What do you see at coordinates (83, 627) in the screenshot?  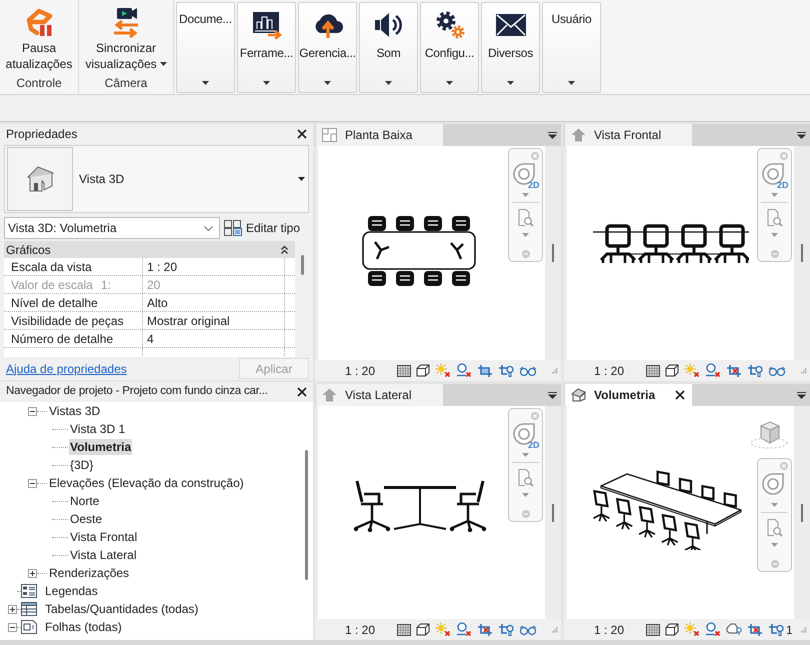 I see `tree-item: Folhas (todas)` at bounding box center [83, 627].